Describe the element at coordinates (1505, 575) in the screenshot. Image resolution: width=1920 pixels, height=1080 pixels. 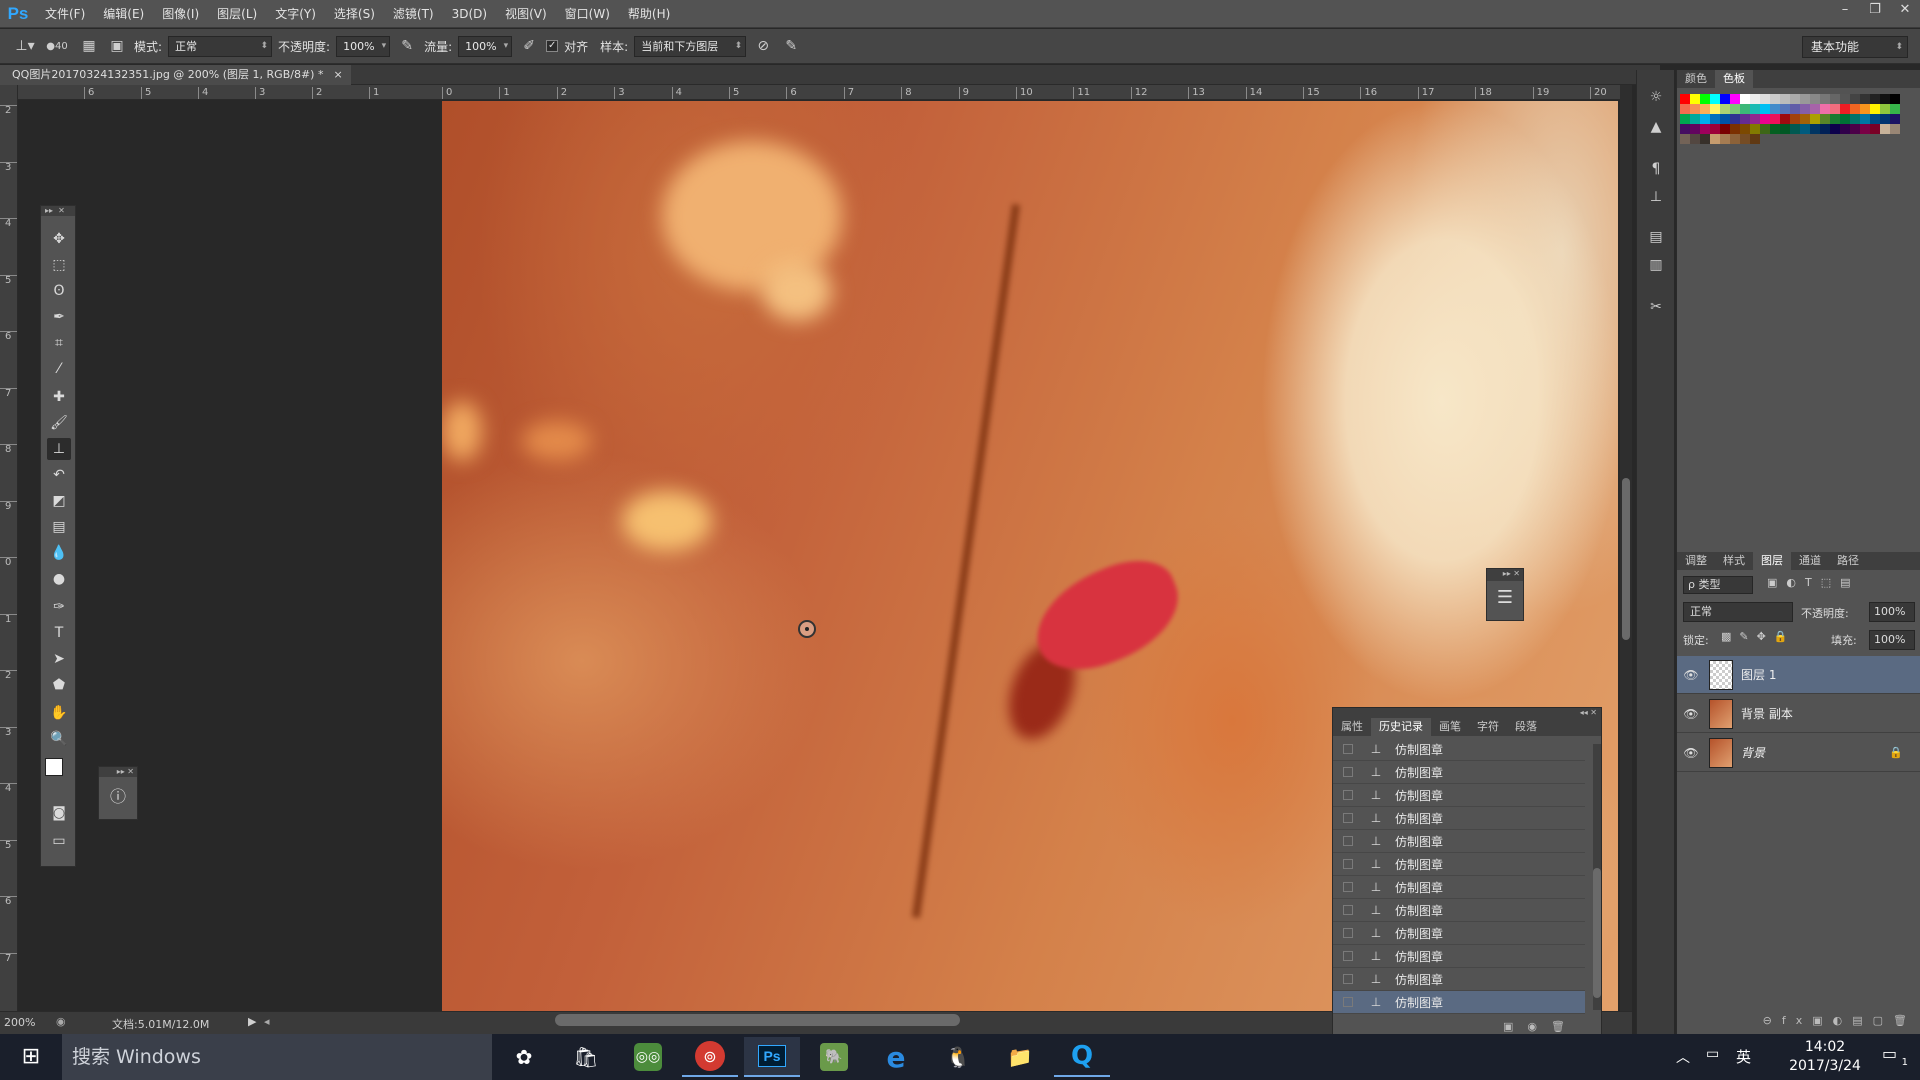
I see `panel-close-icon: ▸▸ ✕` at that location.